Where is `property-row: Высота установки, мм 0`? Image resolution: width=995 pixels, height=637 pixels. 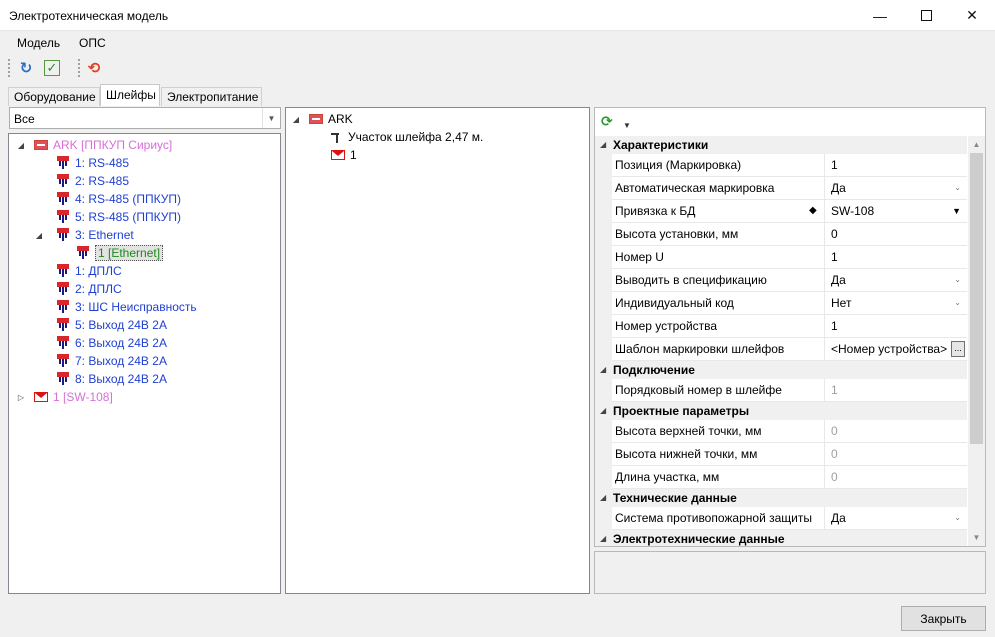 property-row: Высота установки, мм 0 is located at coordinates (781, 234).